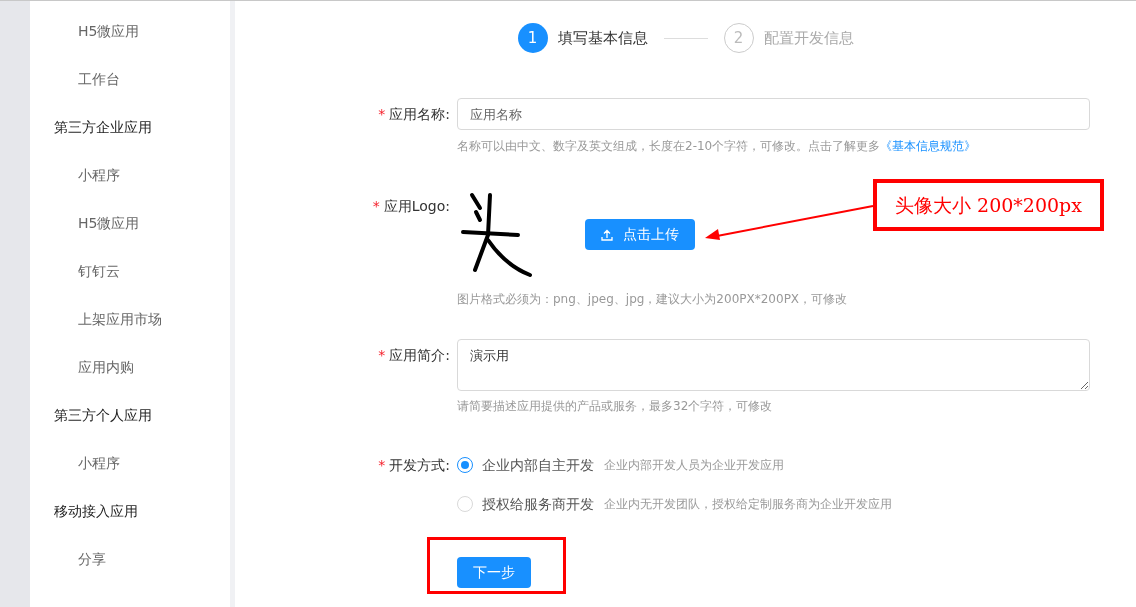 The width and height of the screenshot is (1136, 607). Describe the element at coordinates (773, 114) in the screenshot. I see `app-name-field: 应用名称` at that location.